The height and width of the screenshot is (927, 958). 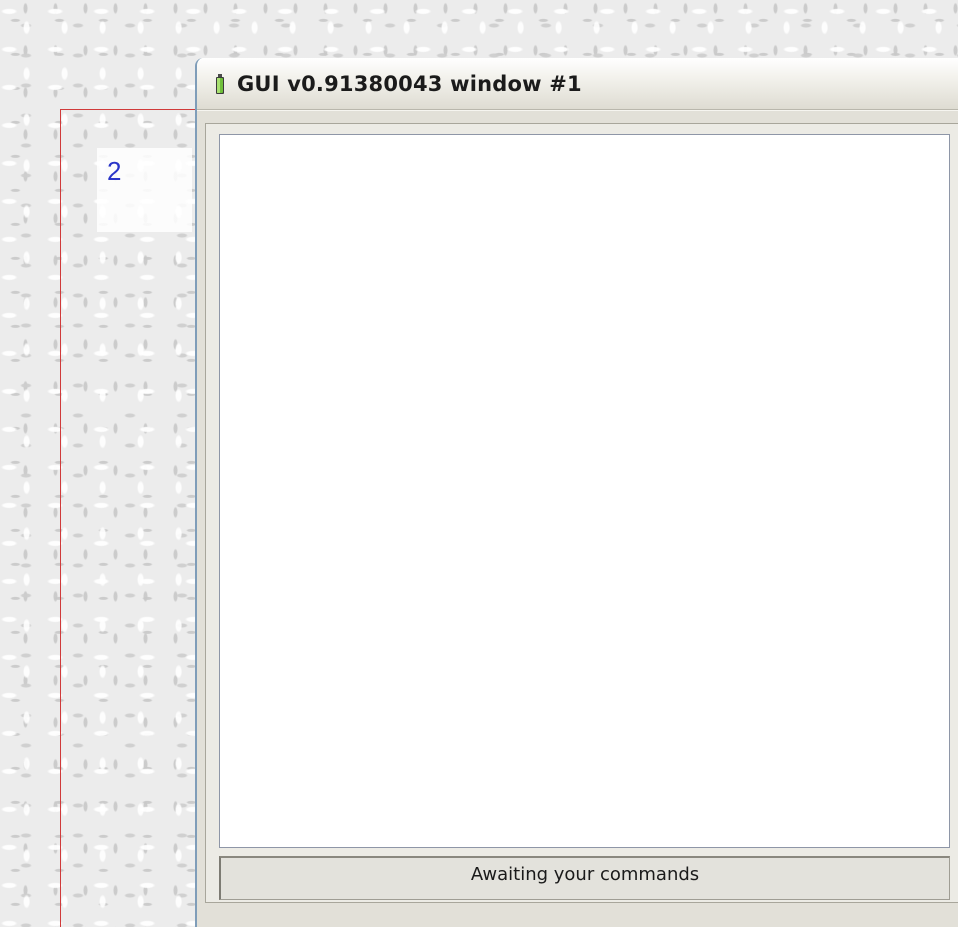 What do you see at coordinates (220, 83) in the screenshot?
I see `green-battery-icon` at bounding box center [220, 83].